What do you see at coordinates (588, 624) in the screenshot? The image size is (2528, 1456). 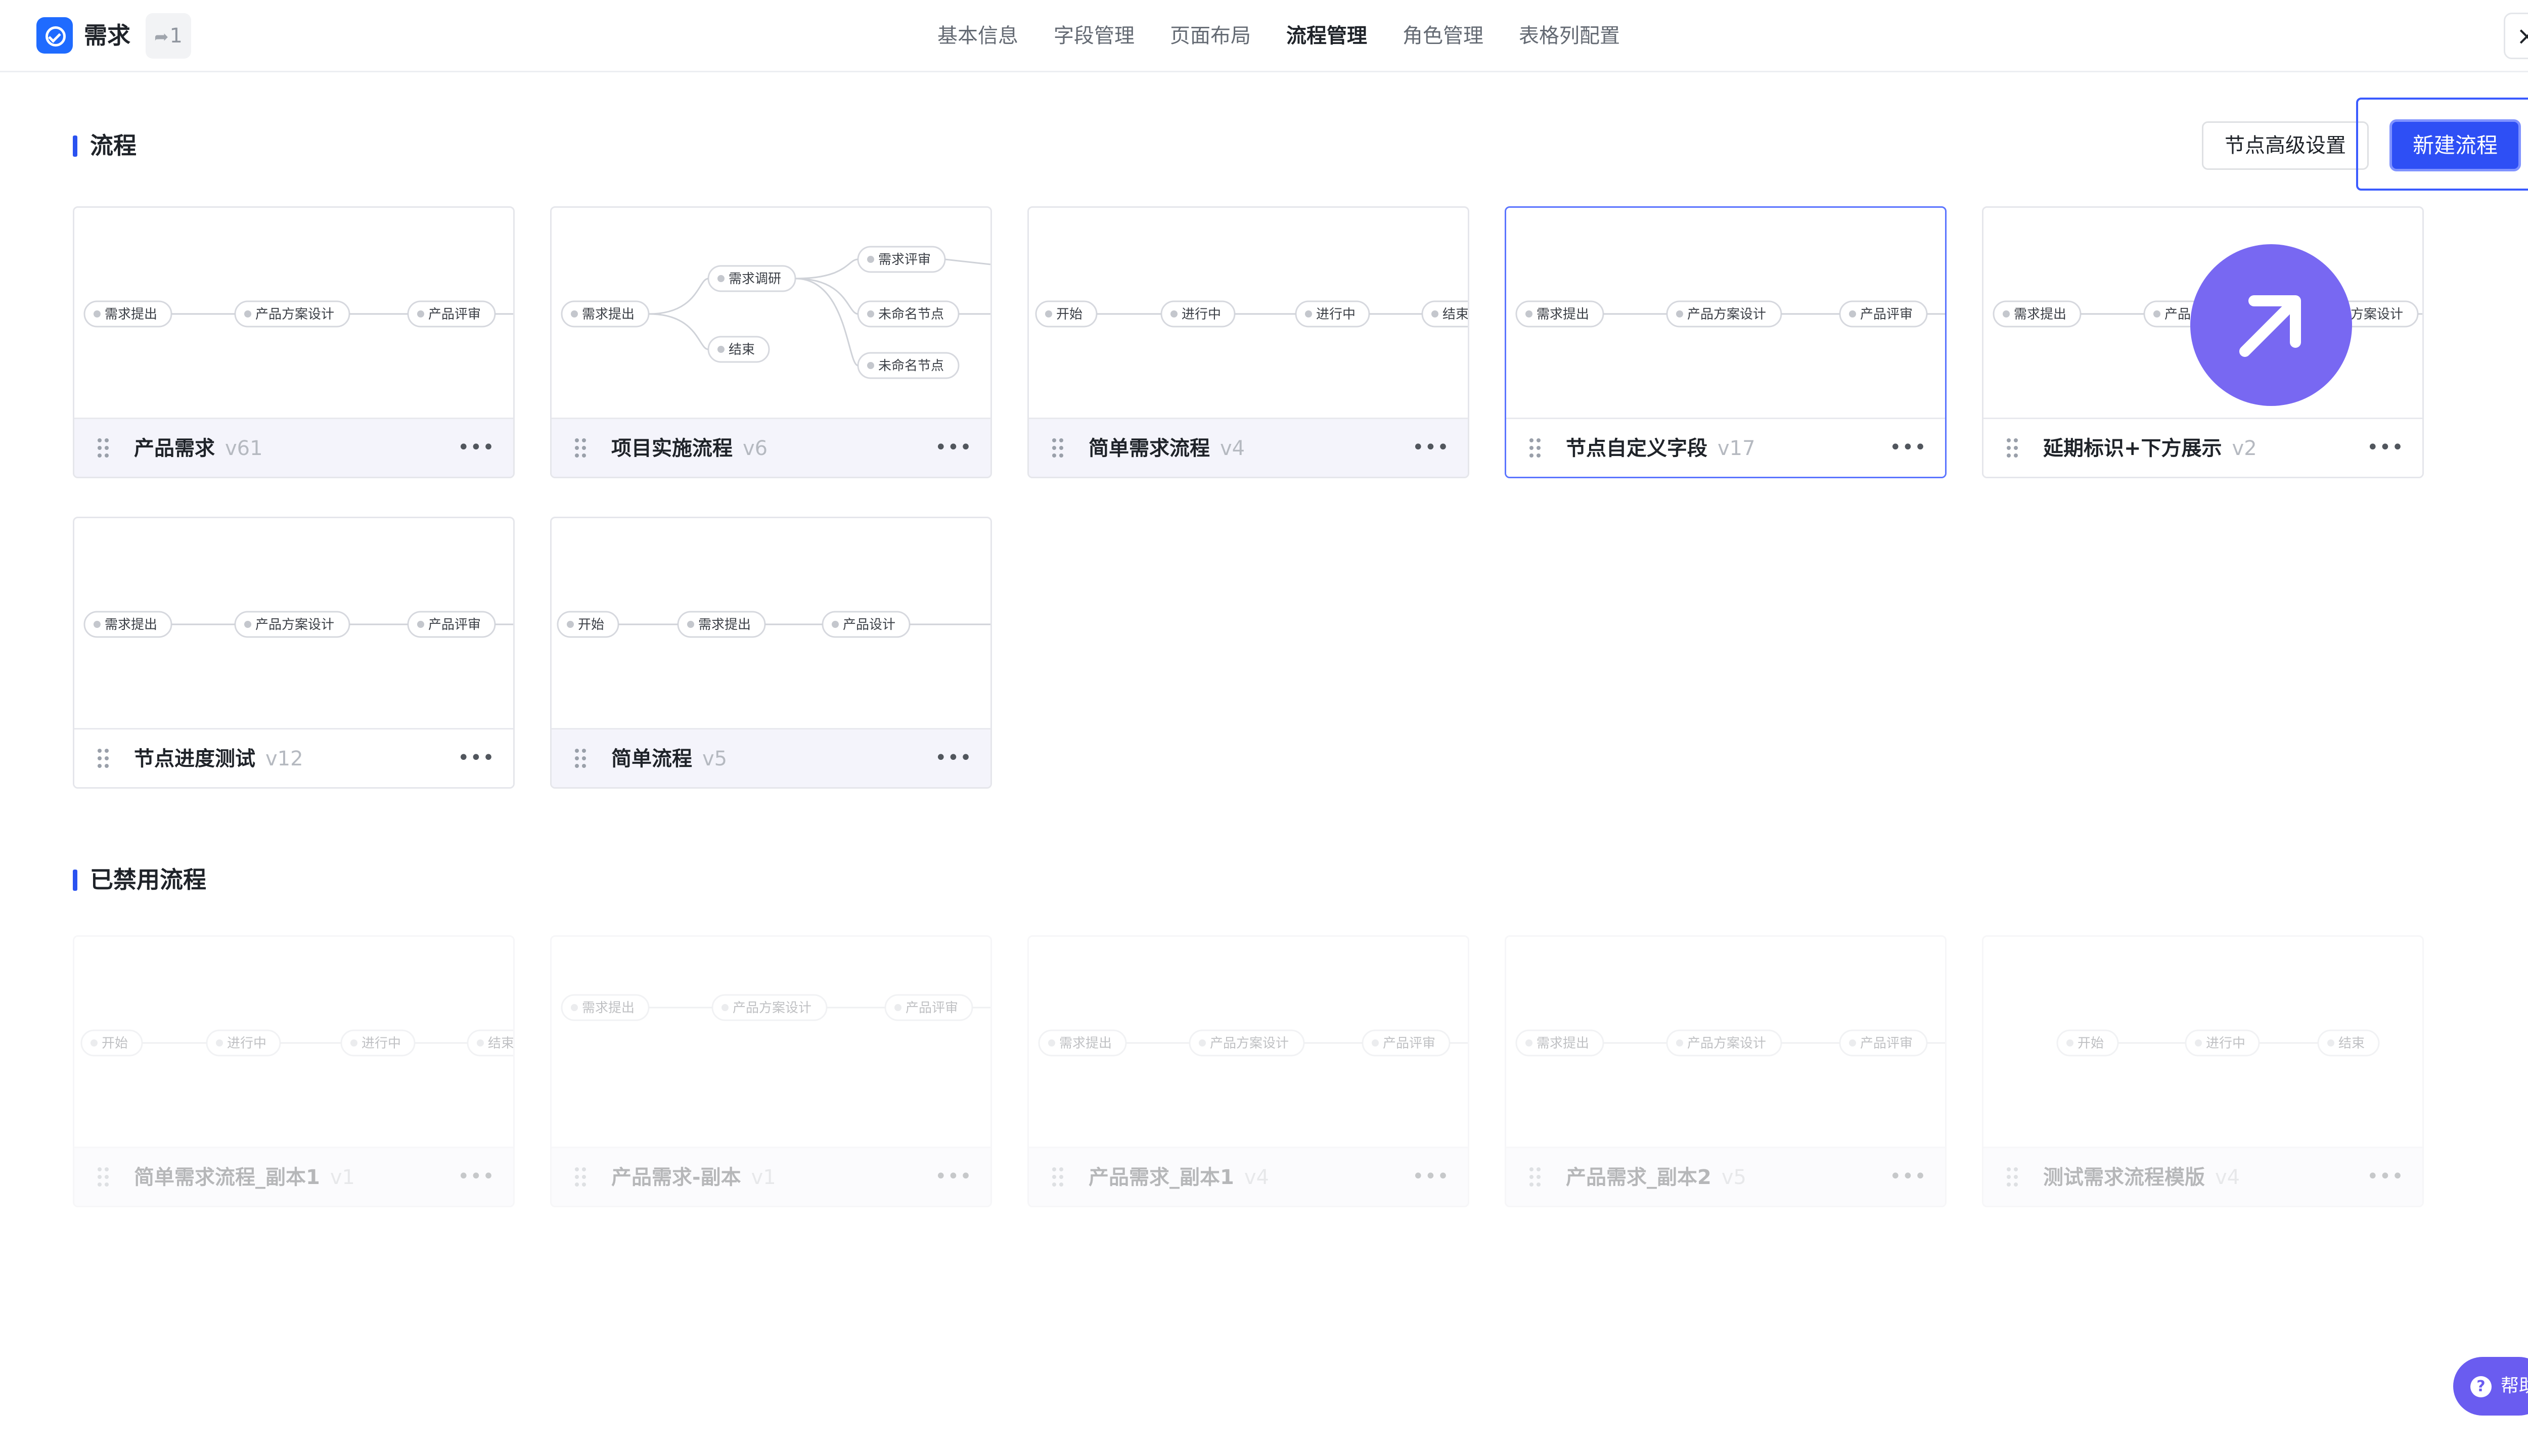 I see `flow-node: 开始` at bounding box center [588, 624].